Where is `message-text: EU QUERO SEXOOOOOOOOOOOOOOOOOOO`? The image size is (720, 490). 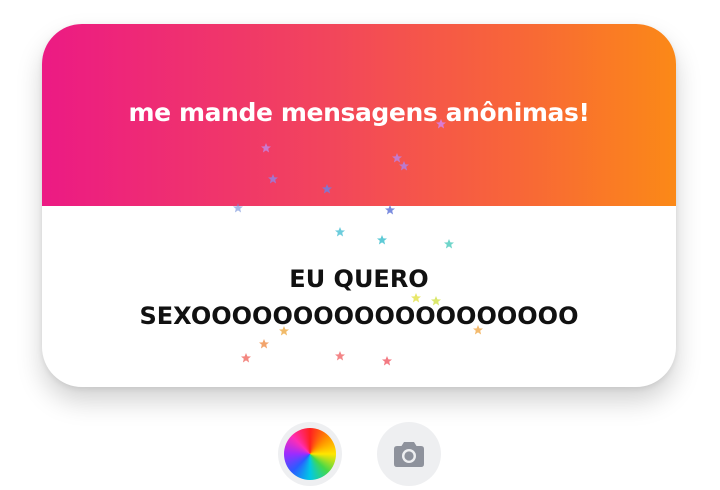 message-text: EU QUERO SEXOOOOOOOOOOOOOOOOOOO is located at coordinates (359, 297).